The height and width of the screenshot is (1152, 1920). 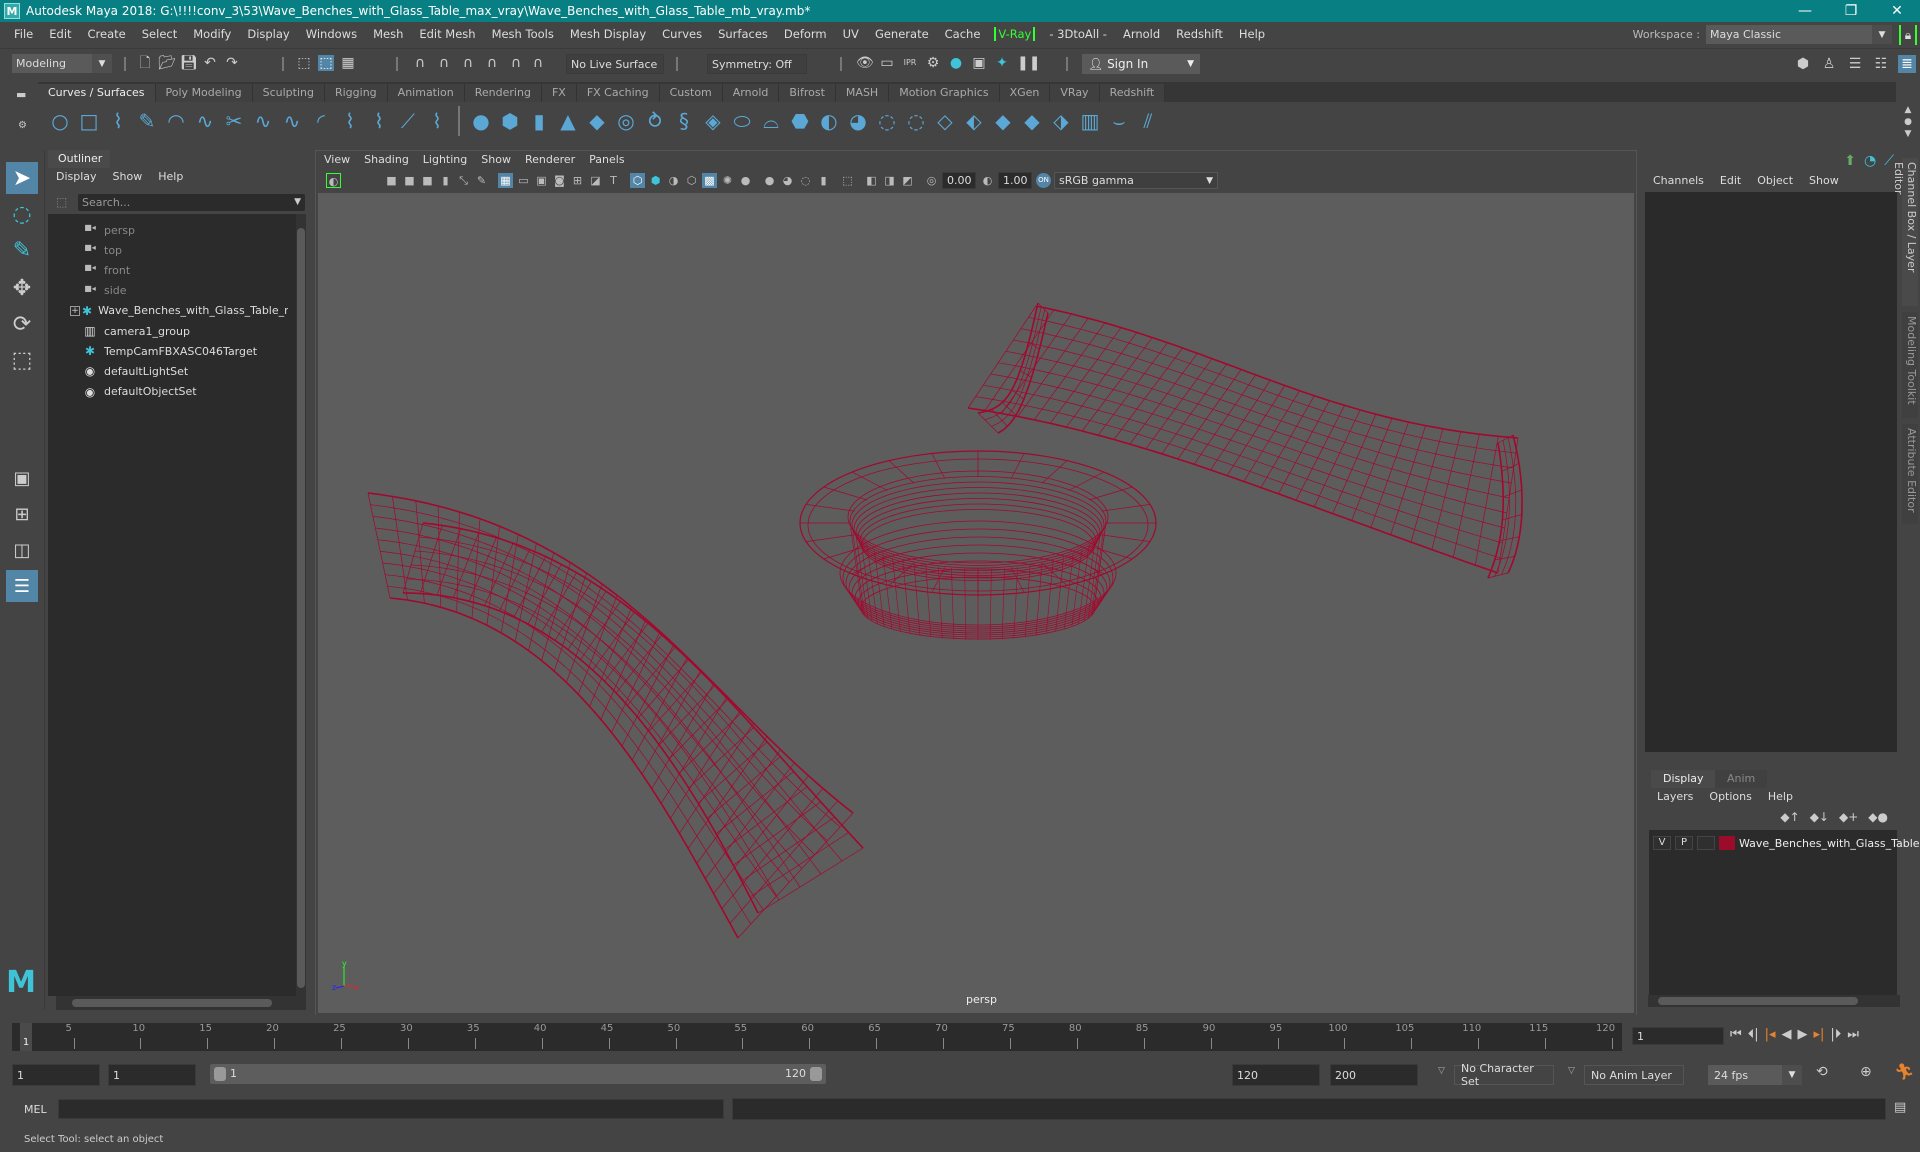 I want to click on step-forward-frame-icon: |⏵, so click(x=1835, y=1034).